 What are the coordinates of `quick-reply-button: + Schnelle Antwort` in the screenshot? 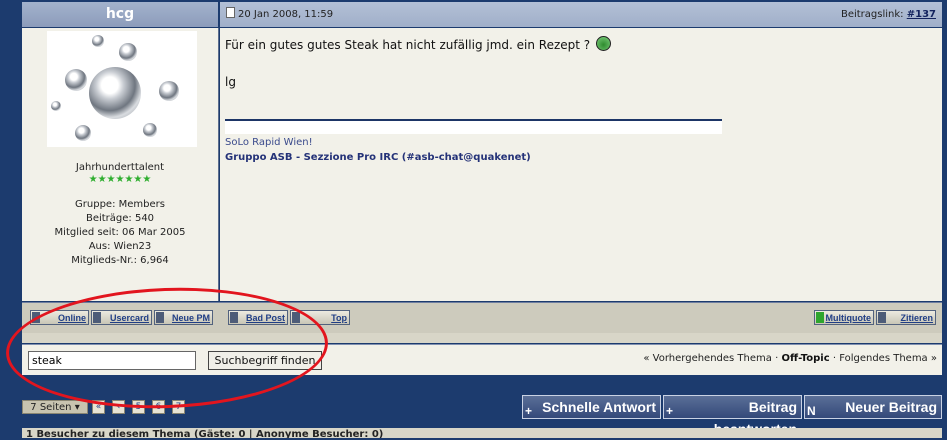 It's located at (591, 407).